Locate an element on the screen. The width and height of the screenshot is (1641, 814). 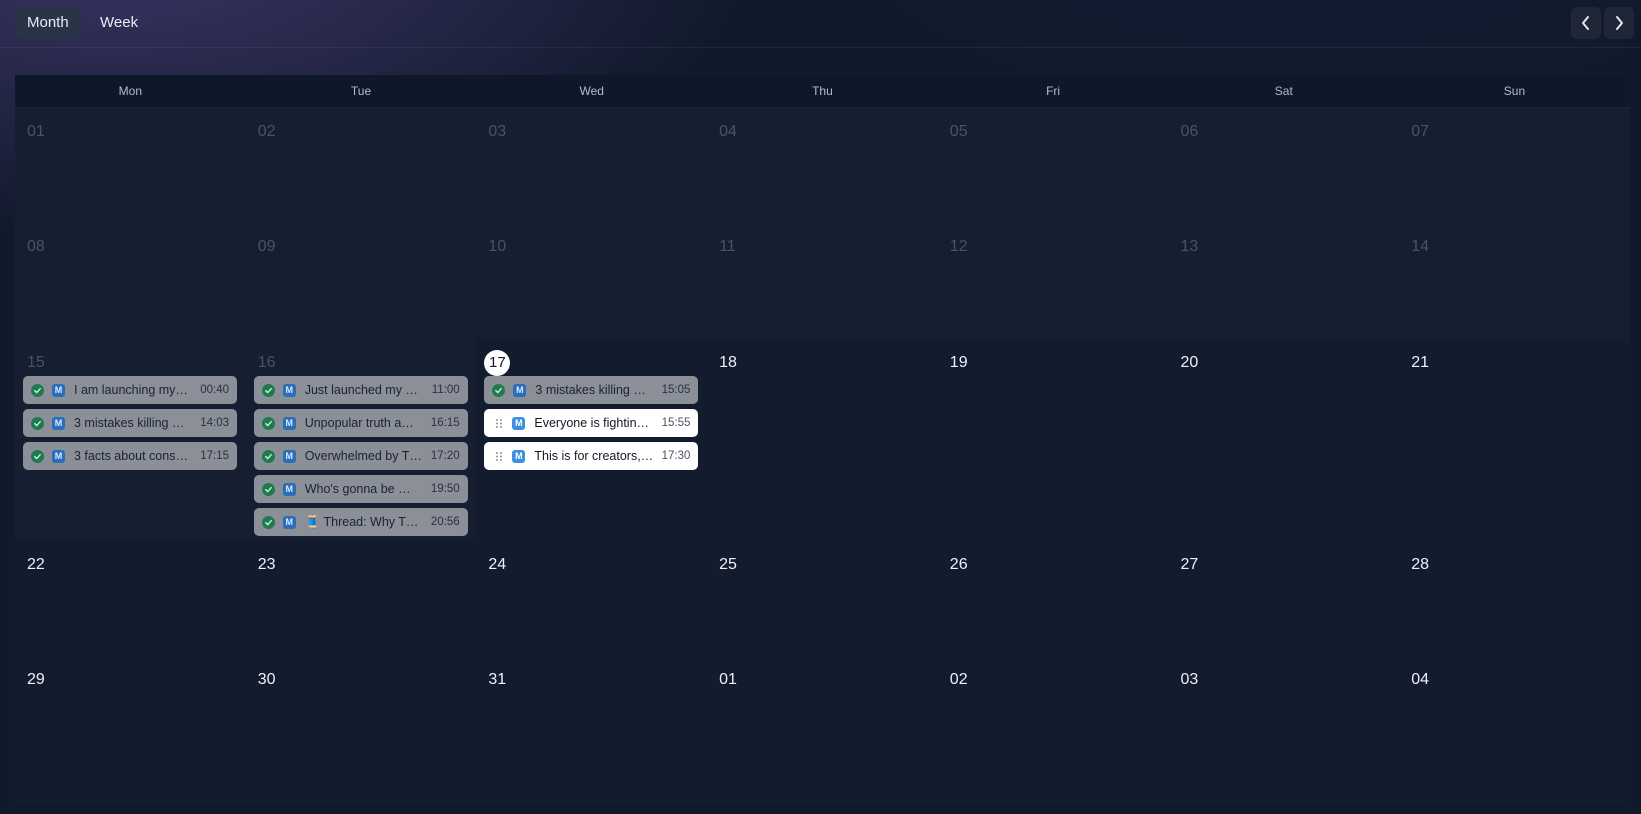
day-cell: 09 is located at coordinates (361, 280).